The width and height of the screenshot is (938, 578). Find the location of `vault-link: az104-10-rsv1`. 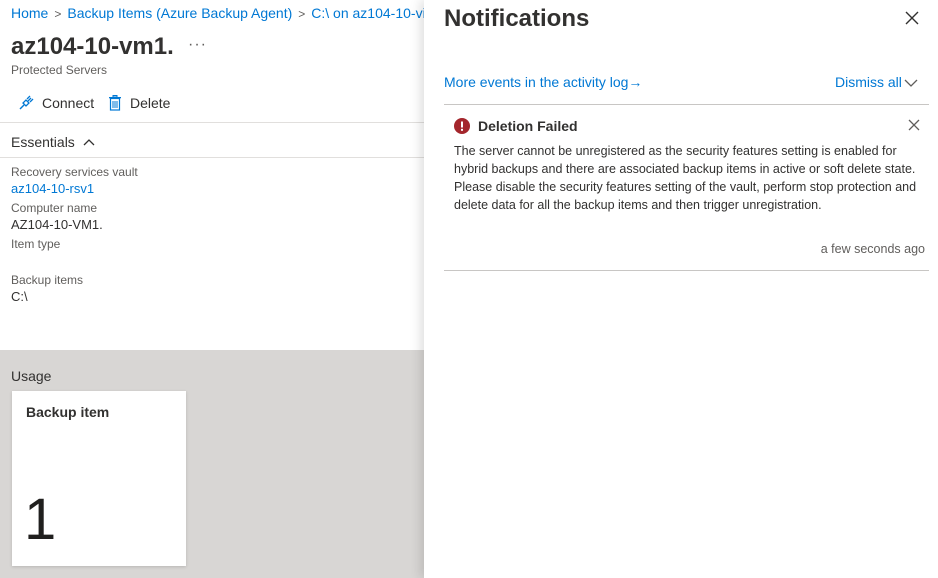

vault-link: az104-10-rsv1 is located at coordinates (52, 188).